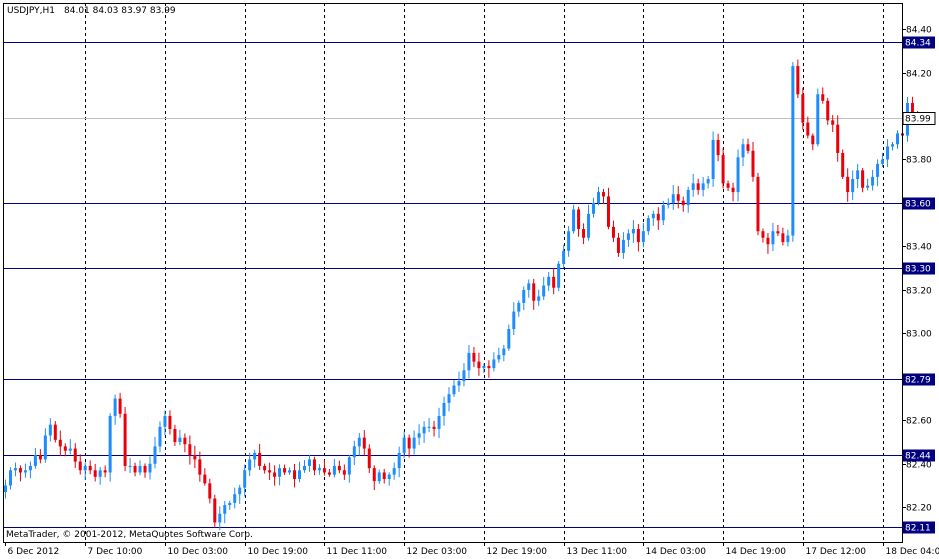 This screenshot has width=939, height=559. I want to click on y-tick-label: 84.20, so click(919, 75).